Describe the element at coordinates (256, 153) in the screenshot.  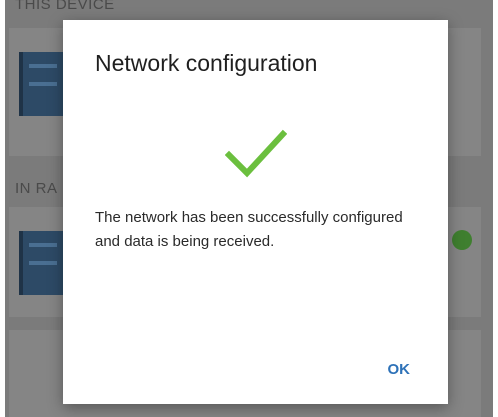
I see `check-icon` at that location.